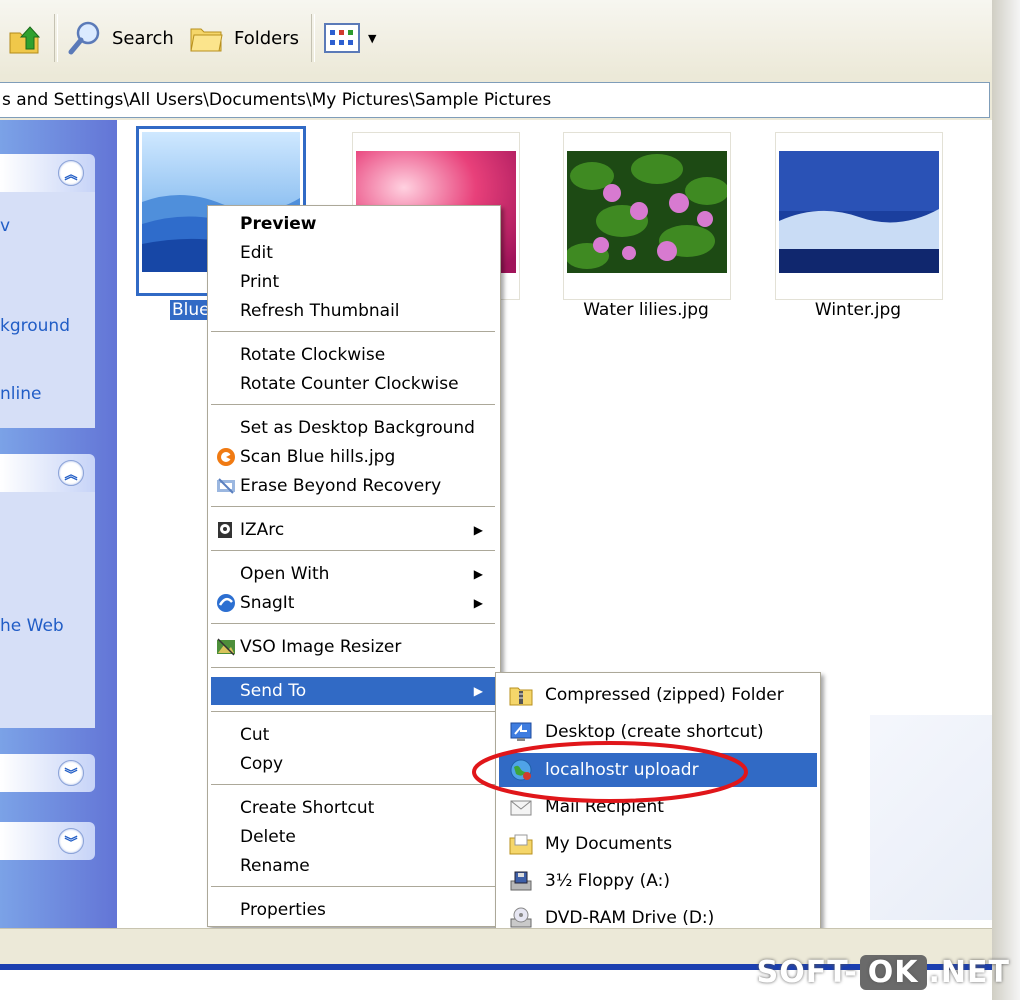 This screenshot has width=1020, height=1000. Describe the element at coordinates (341, 486) in the screenshot. I see `menu-item-label: Erase Beyond Recovery` at that location.